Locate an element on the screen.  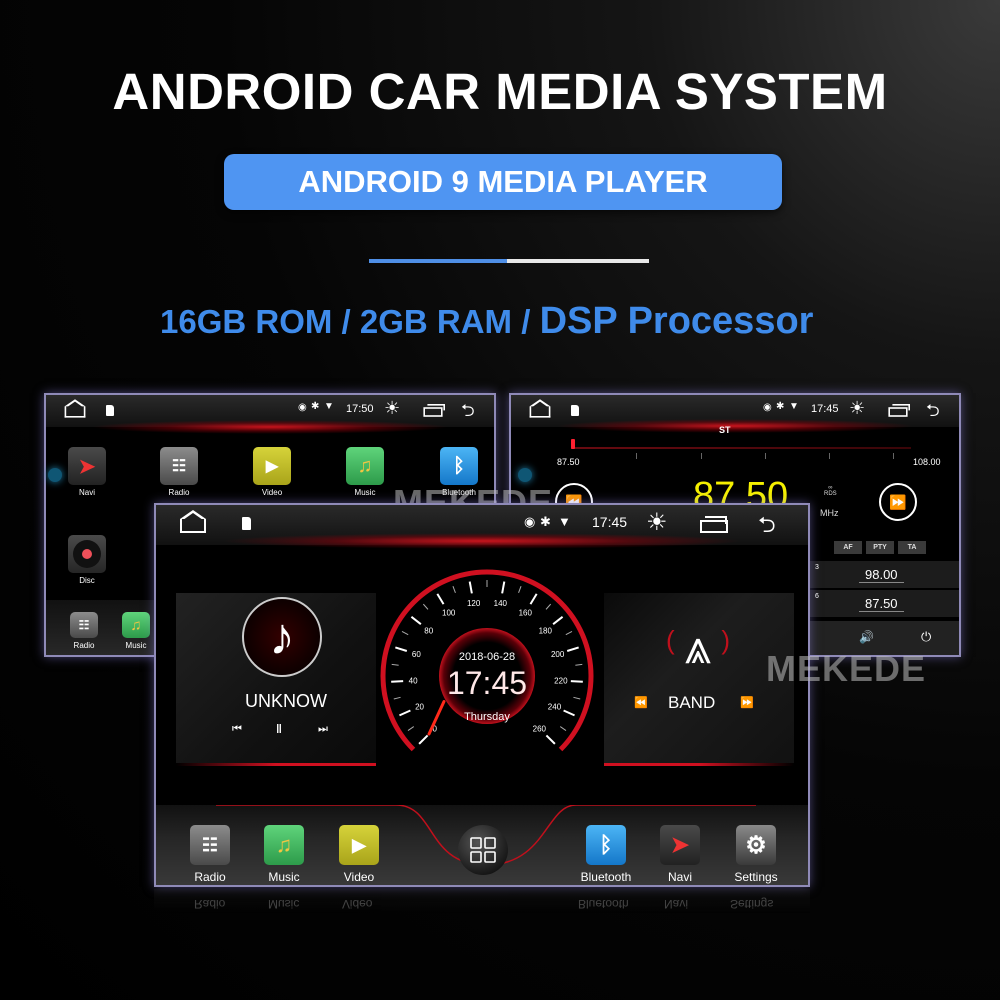
pty-button: PTY is located at coordinates (880, 547).